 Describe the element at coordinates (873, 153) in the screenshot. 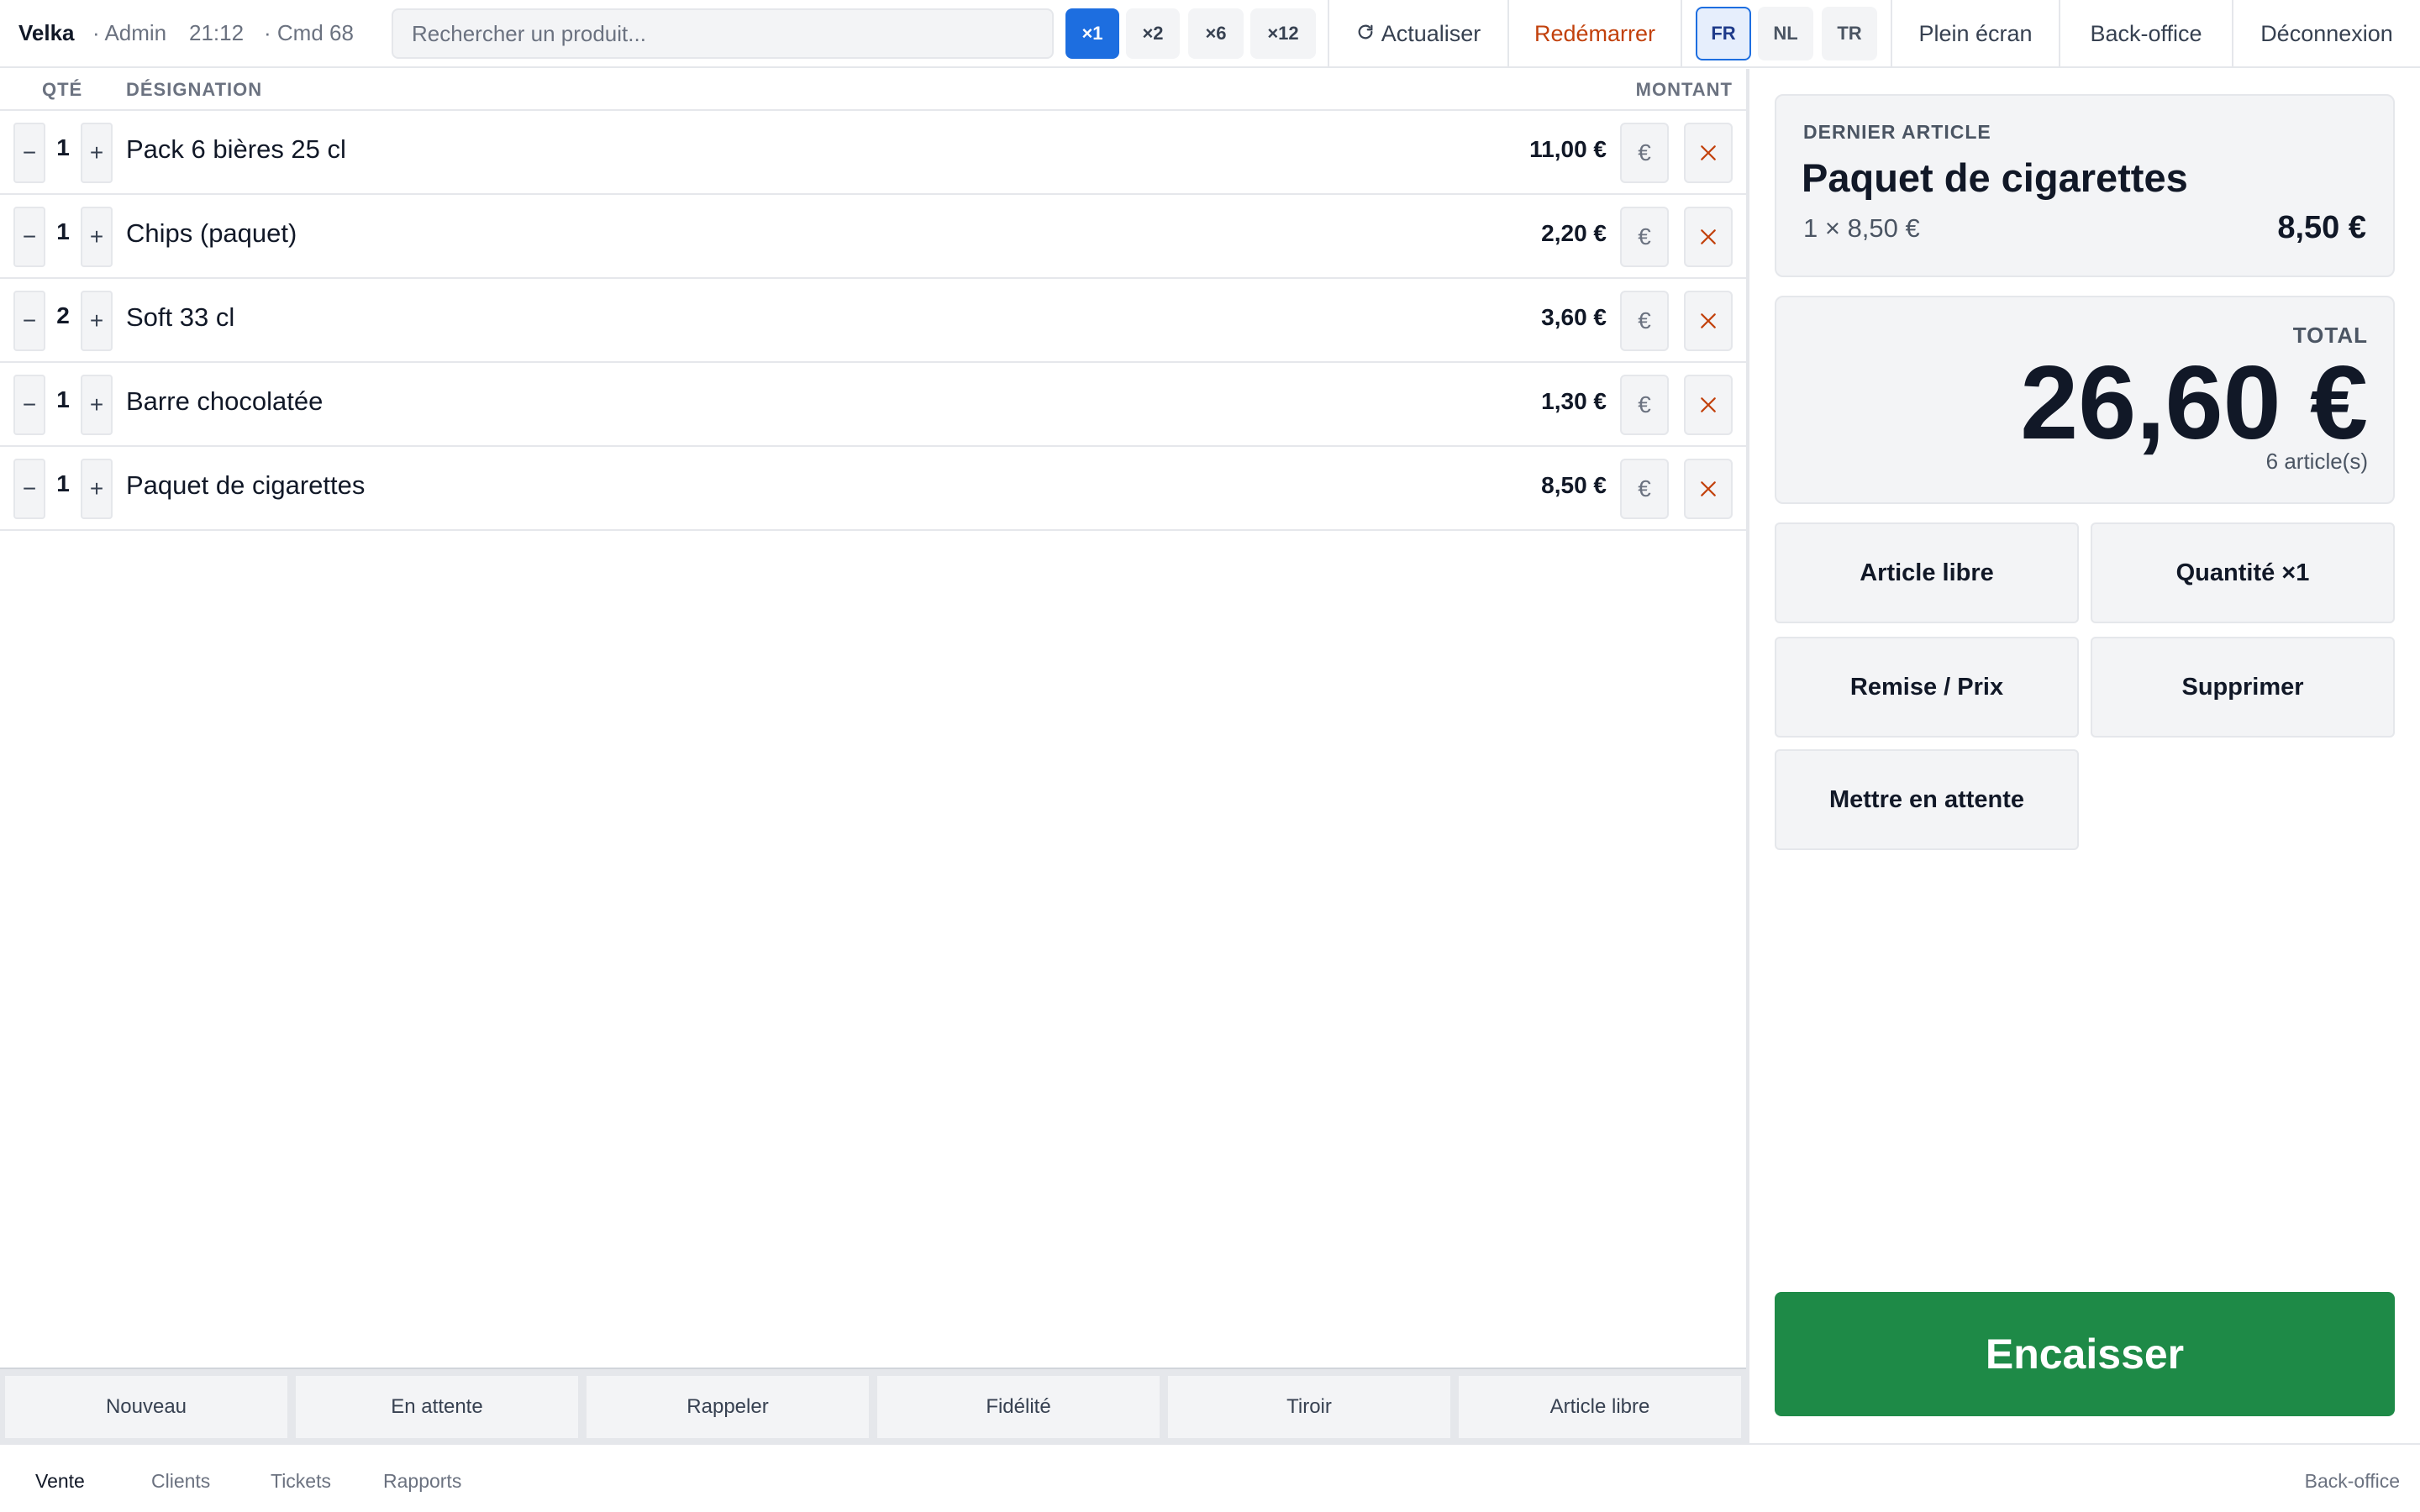

I see `ticket-line: − 1 + Pack 6 bières 25 cl 11,00 € €` at that location.